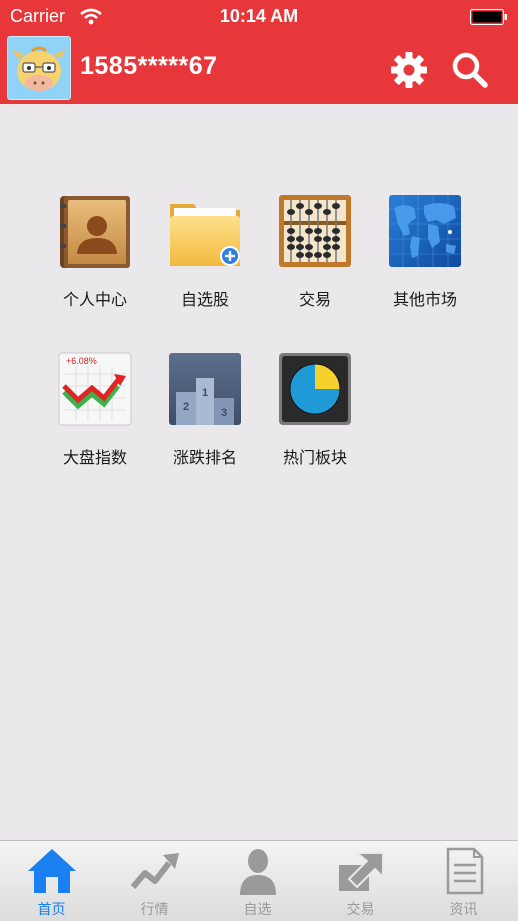 The height and width of the screenshot is (921, 518). What do you see at coordinates (154, 871) in the screenshot?
I see `trend-icon` at bounding box center [154, 871].